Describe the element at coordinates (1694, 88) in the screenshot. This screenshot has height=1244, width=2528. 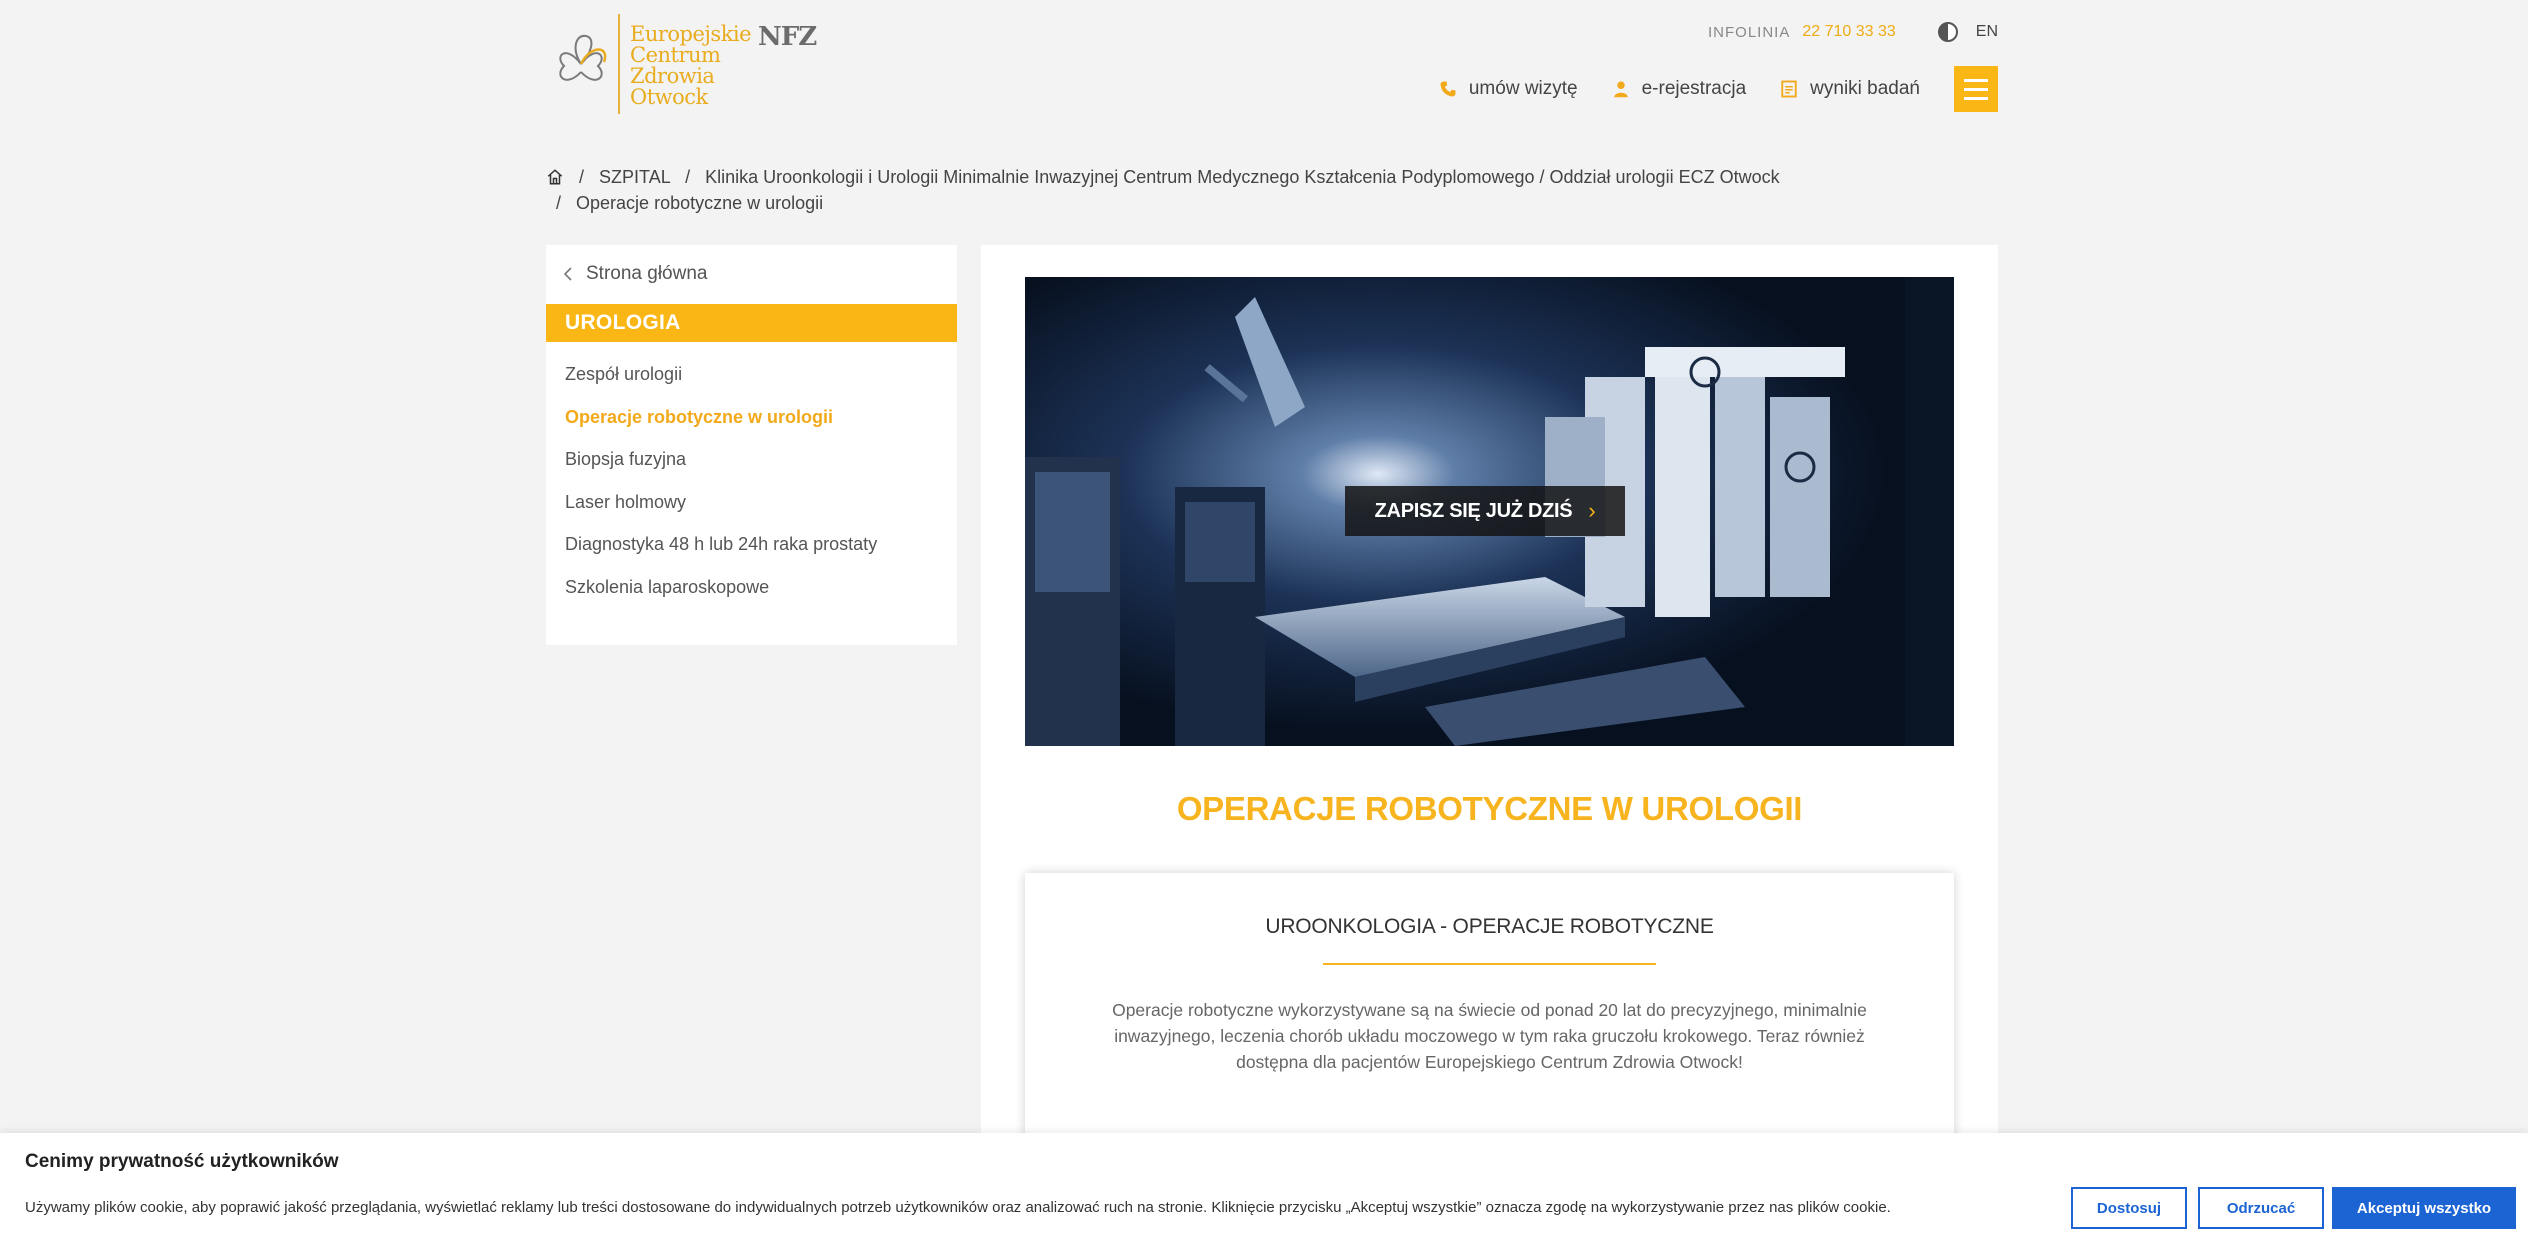
I see `quicknav-label: e-rejestracja` at that location.